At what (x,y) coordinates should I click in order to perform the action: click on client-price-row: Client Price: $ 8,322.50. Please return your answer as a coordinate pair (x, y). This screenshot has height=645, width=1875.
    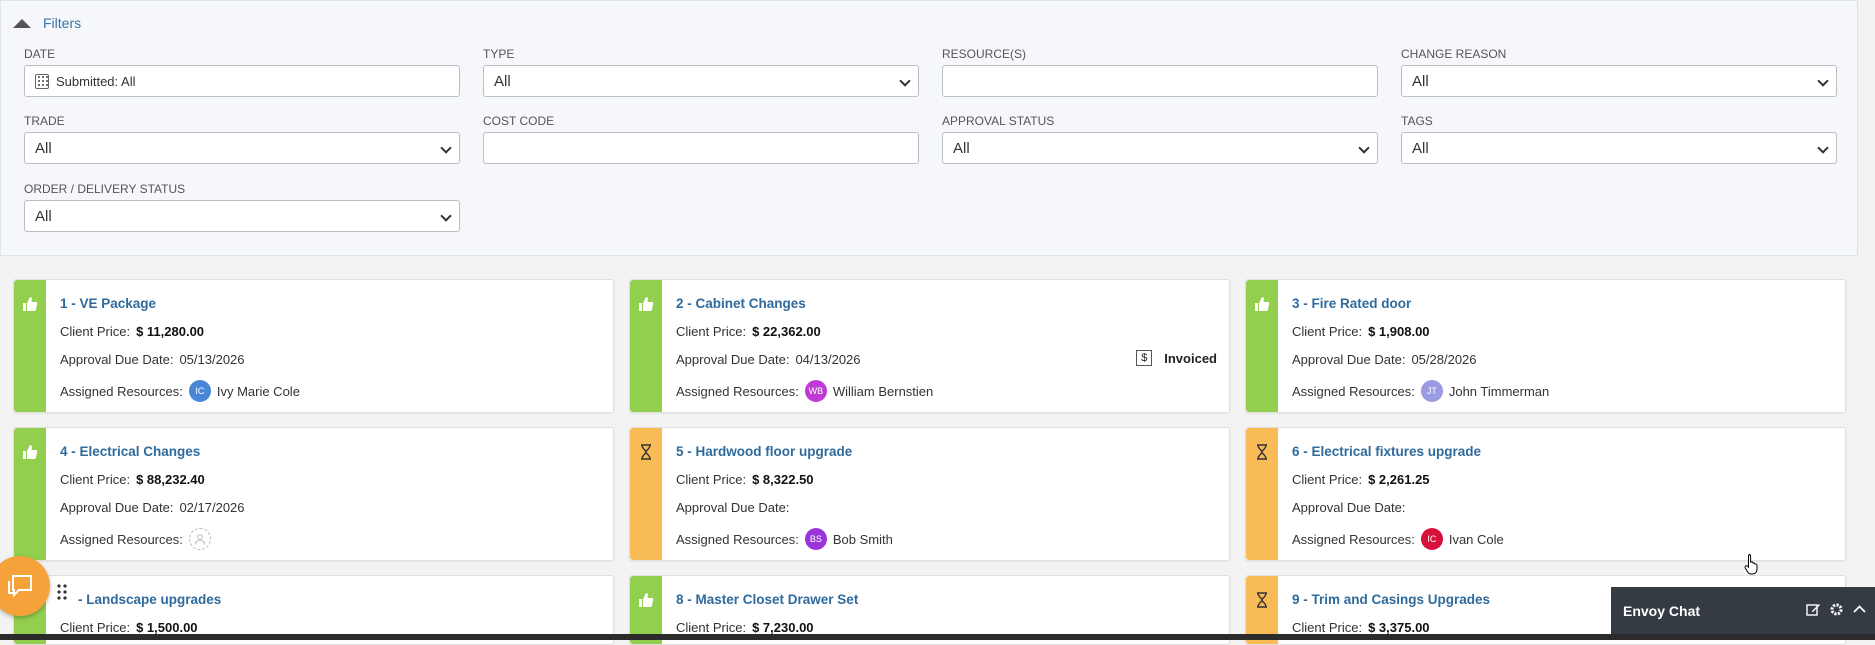
    Looking at the image, I should click on (745, 479).